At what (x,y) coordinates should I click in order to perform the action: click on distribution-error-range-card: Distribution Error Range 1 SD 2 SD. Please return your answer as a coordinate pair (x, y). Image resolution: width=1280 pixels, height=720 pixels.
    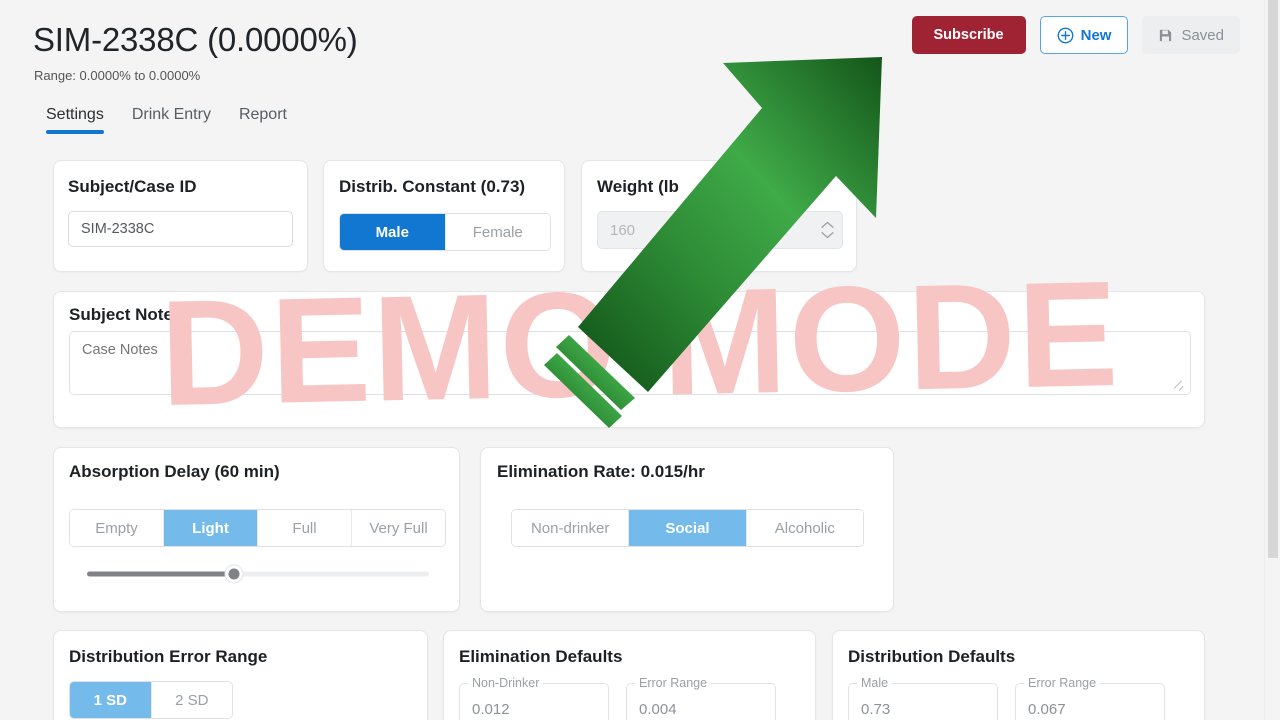
    Looking at the image, I should click on (240, 675).